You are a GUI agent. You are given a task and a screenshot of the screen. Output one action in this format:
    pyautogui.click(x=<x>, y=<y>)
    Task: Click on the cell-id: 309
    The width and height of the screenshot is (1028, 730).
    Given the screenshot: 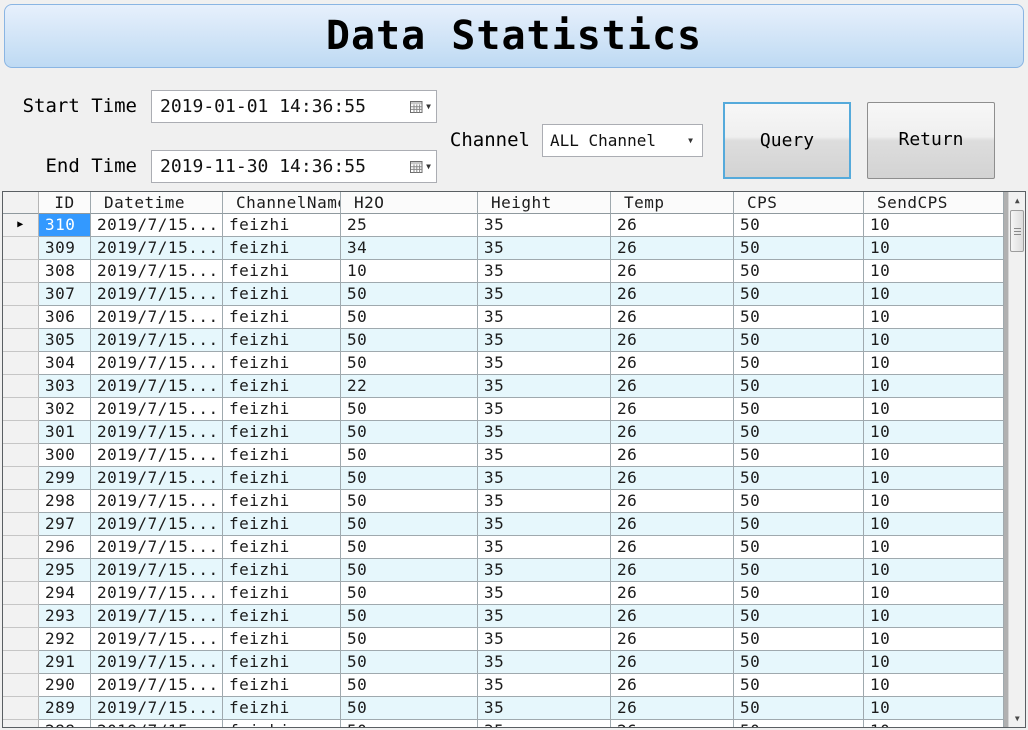 What is the action you would take?
    pyautogui.click(x=65, y=248)
    